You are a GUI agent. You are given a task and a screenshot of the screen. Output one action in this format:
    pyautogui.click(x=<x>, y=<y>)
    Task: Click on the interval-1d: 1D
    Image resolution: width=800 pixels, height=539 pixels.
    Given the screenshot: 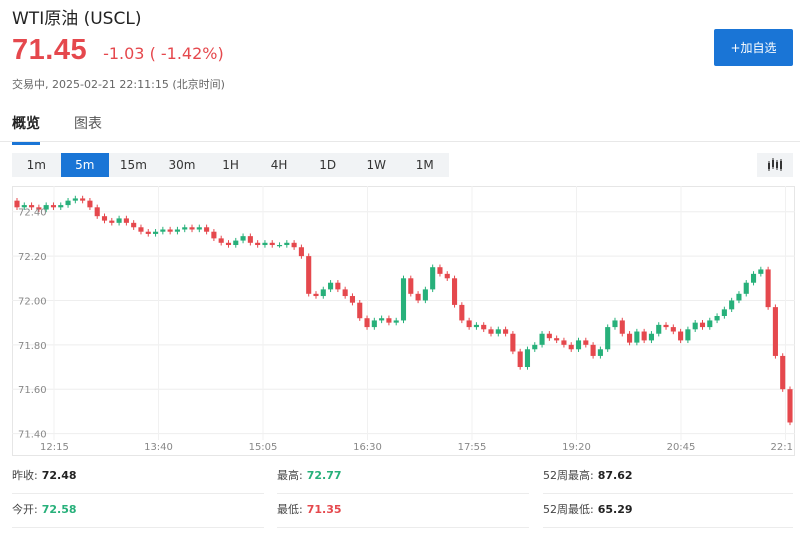 What is the action you would take?
    pyautogui.click(x=327, y=165)
    